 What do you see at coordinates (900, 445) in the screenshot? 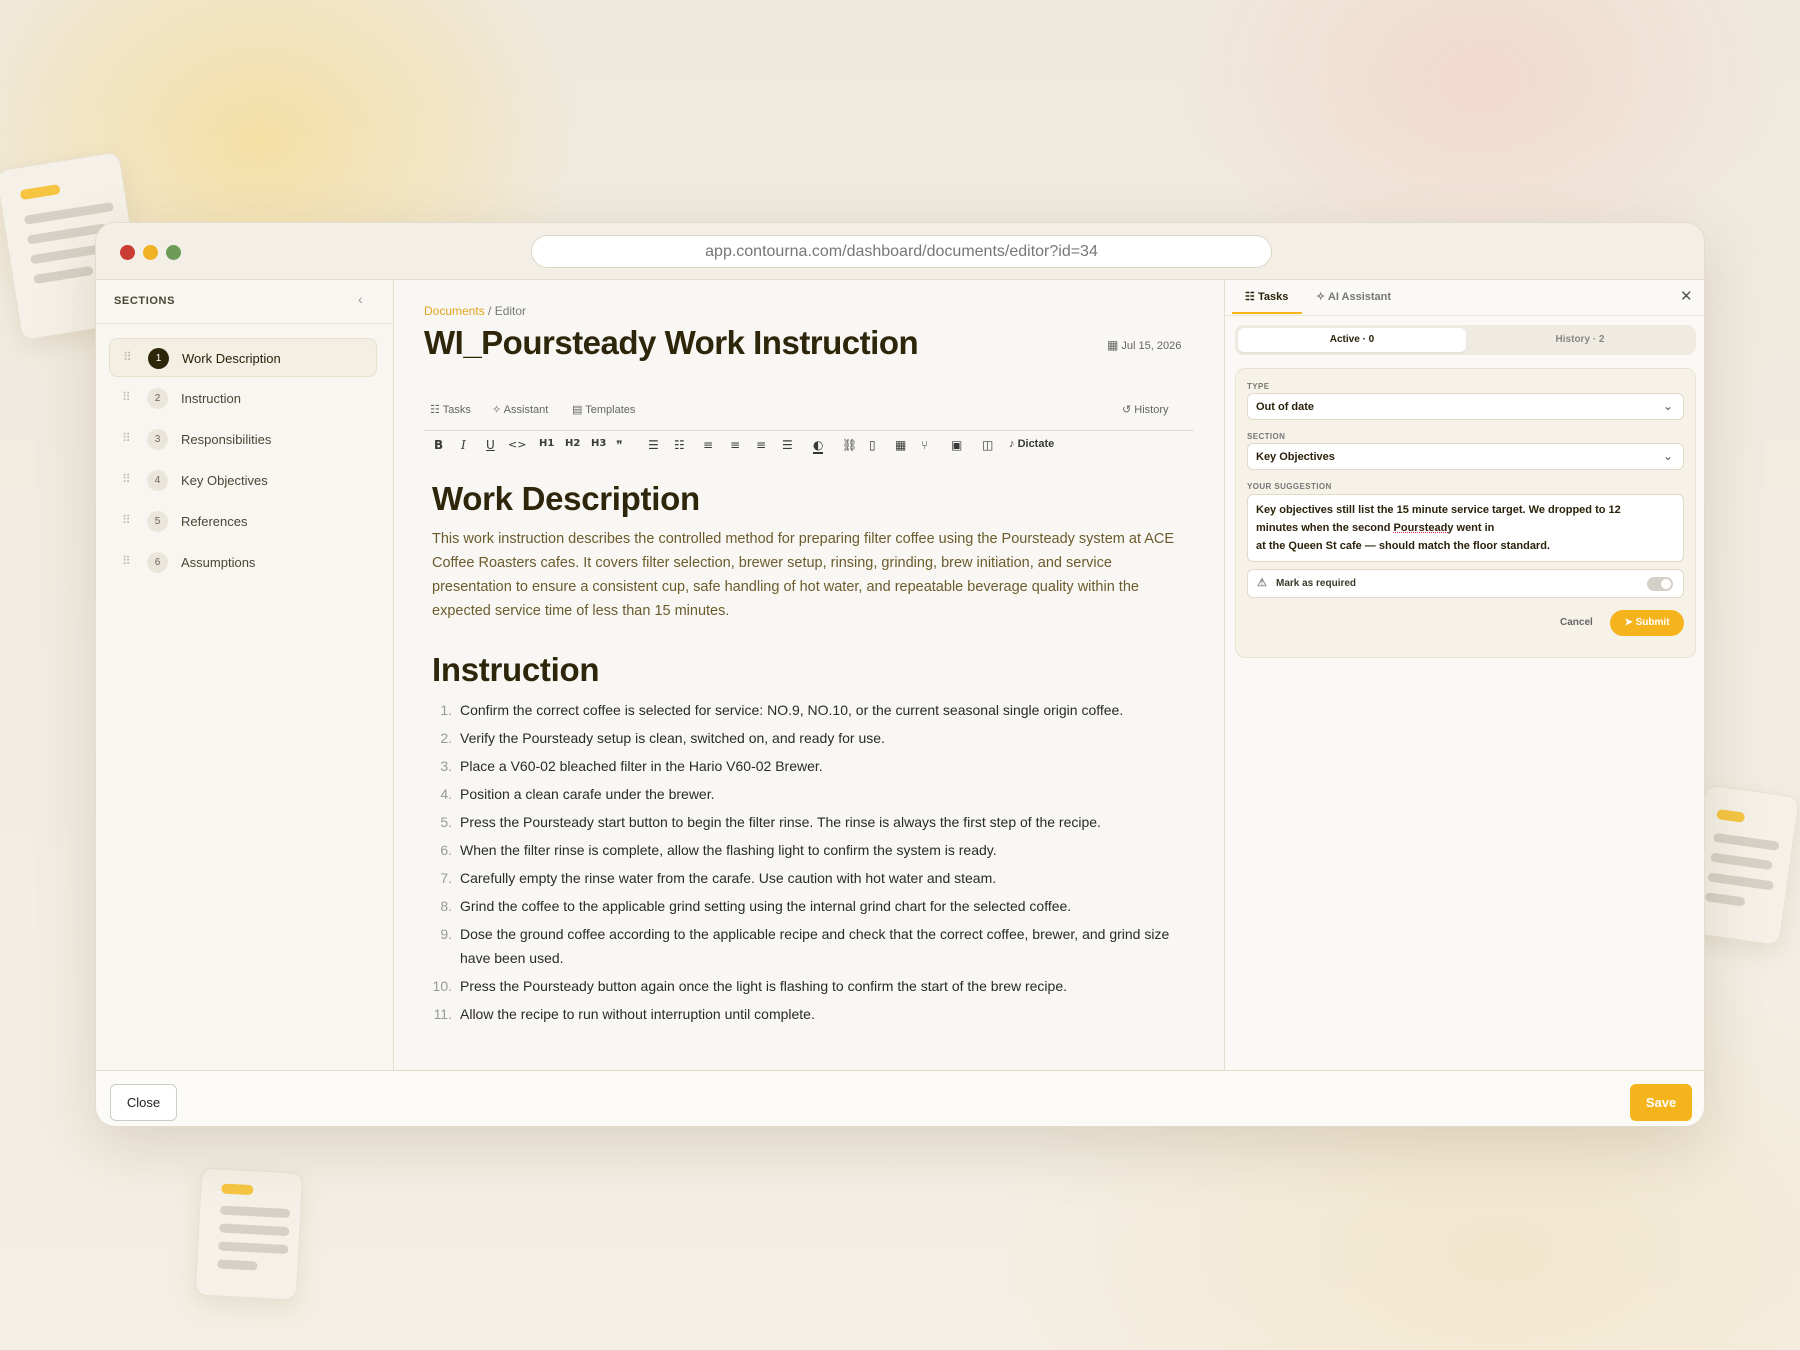
I see `table-icon: ▦` at bounding box center [900, 445].